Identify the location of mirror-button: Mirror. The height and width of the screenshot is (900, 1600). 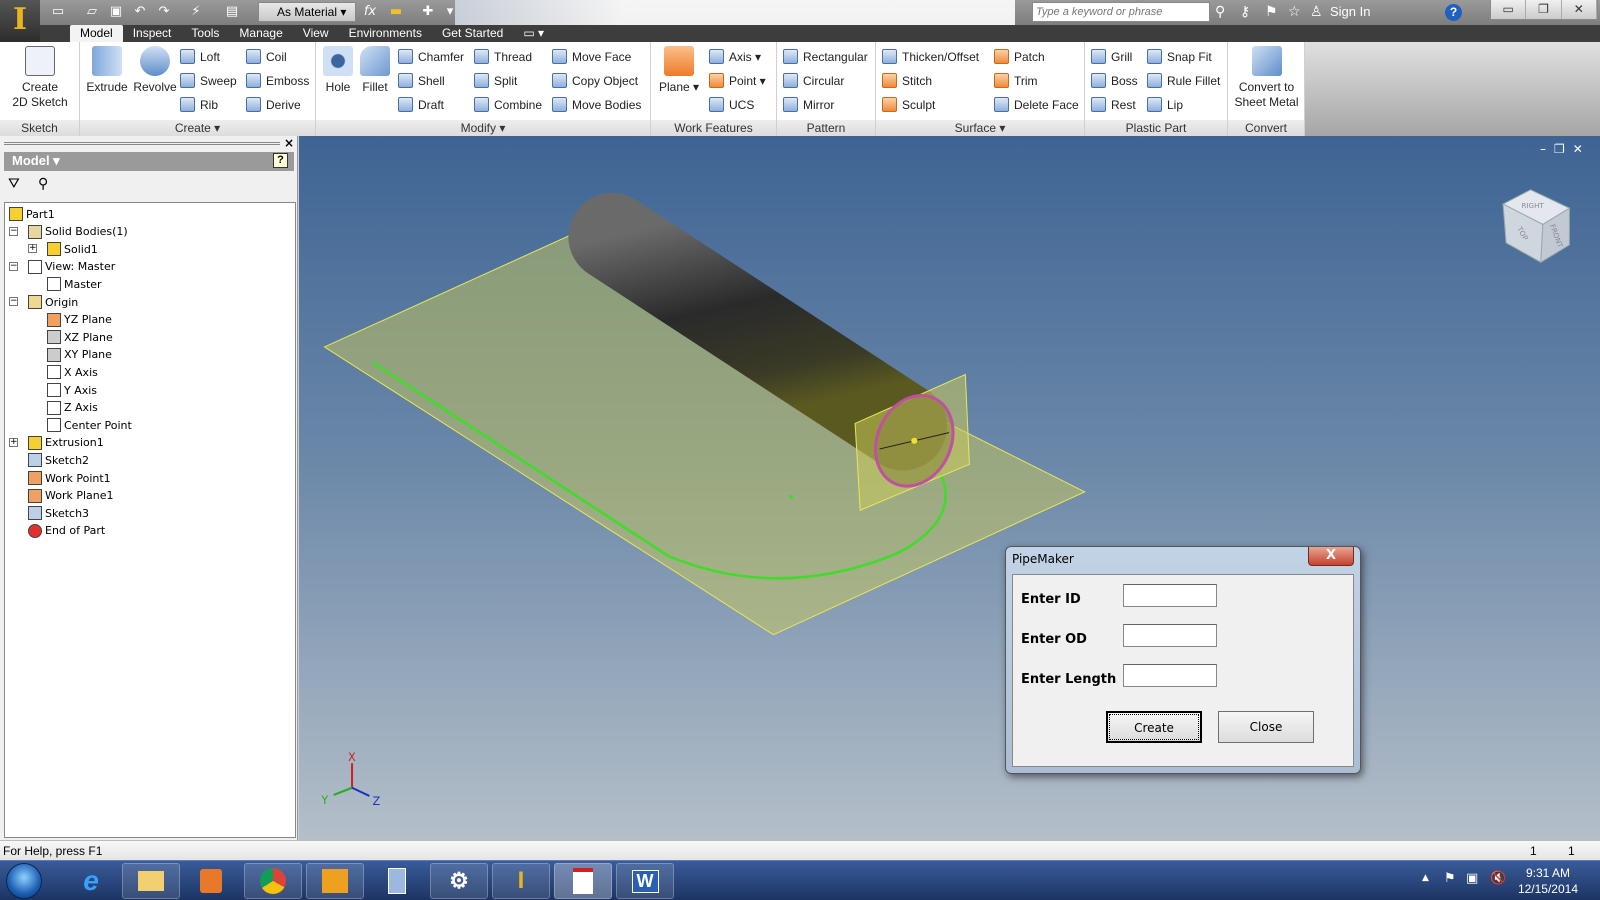
(808, 104).